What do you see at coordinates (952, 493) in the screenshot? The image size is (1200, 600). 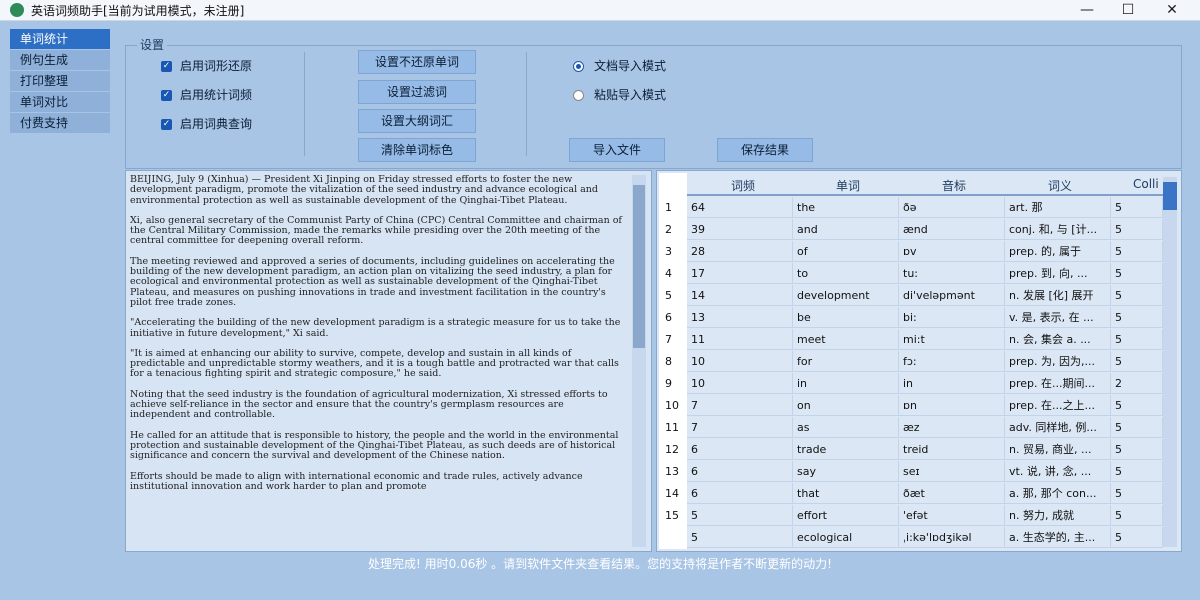 I see `phonetic-cell: ðæt` at bounding box center [952, 493].